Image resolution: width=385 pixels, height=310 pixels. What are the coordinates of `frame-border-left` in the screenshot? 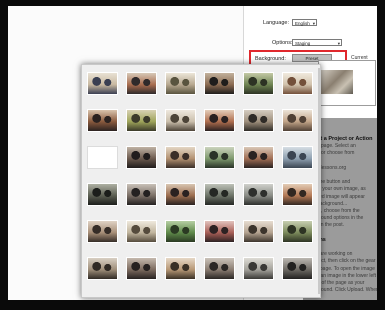 It's located at (4, 155).